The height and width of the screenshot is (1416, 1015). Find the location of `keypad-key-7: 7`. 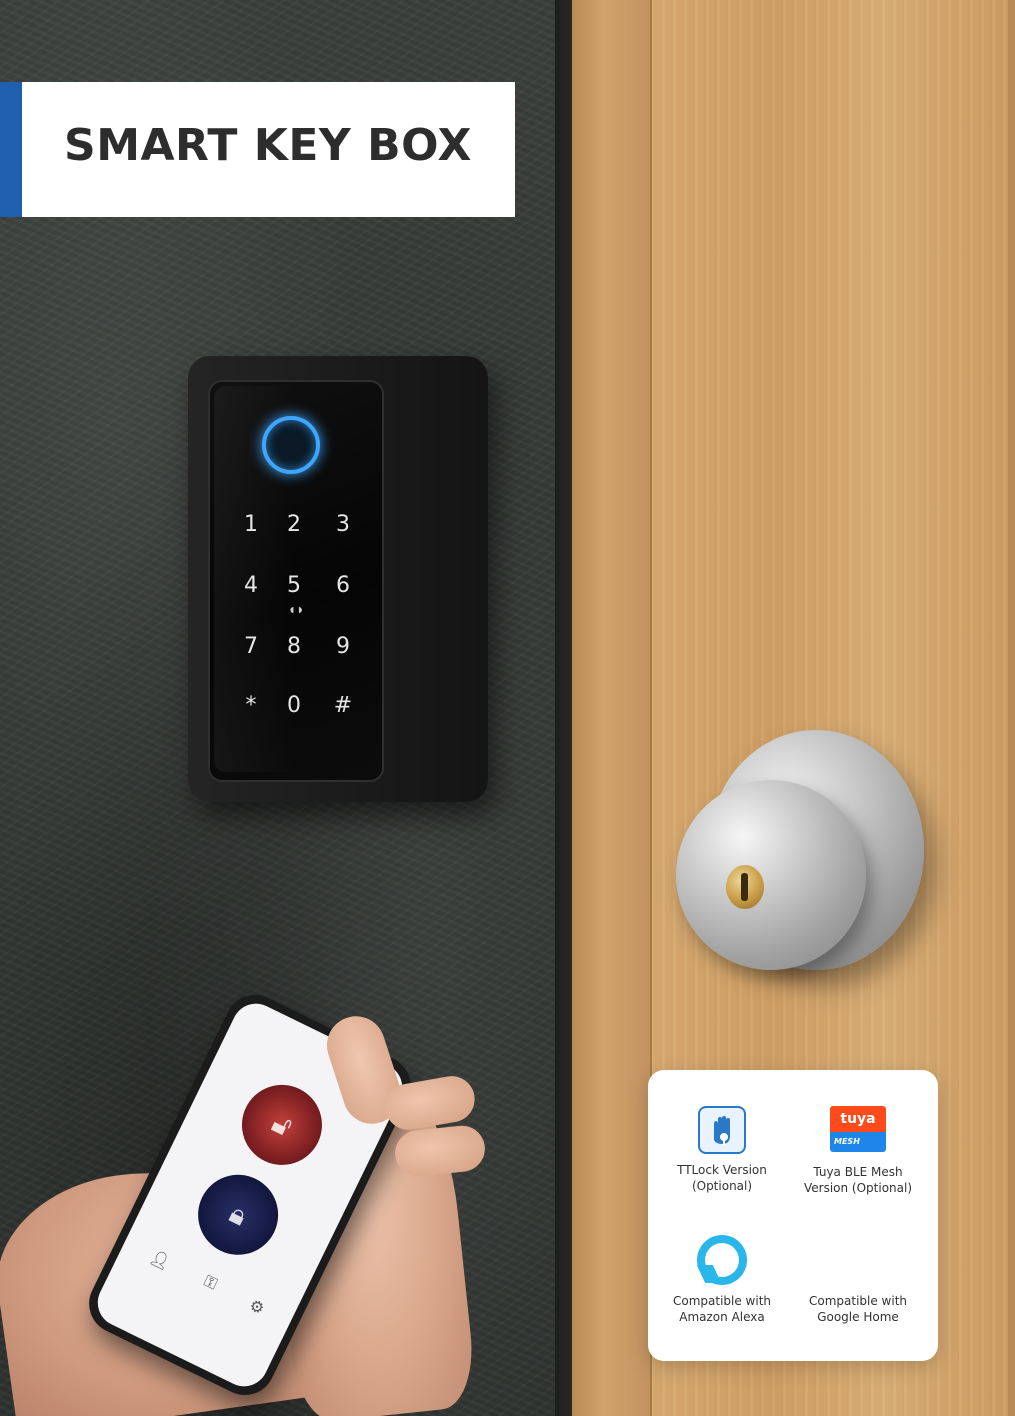

keypad-key-7: 7 is located at coordinates (251, 646).